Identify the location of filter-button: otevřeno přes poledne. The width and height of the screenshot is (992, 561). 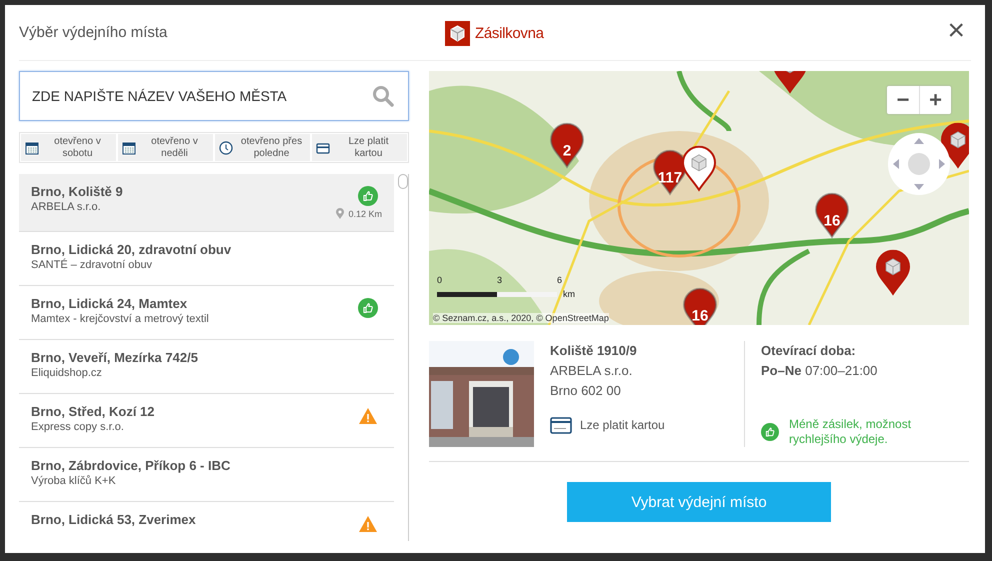
(262, 147).